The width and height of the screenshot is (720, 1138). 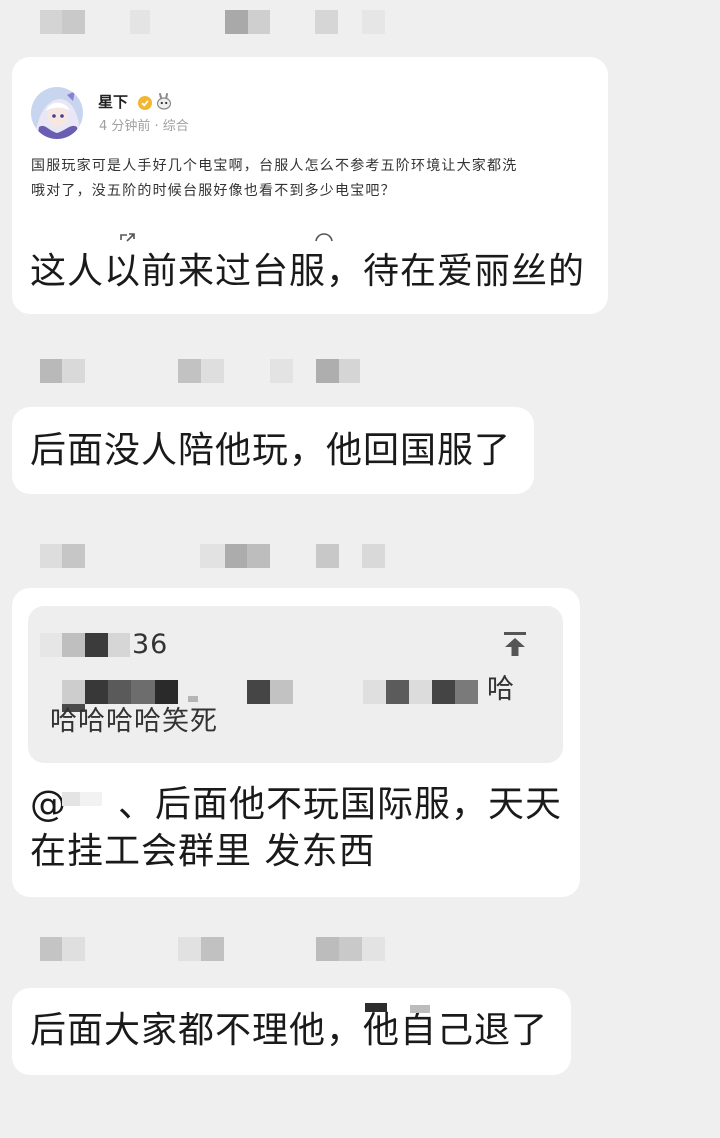 I want to click on embedded-post-line: 国服玩家可是人手好几个电宝啊，台服人怎么不参考五阶环境让大家都洗, so click(x=274, y=166).